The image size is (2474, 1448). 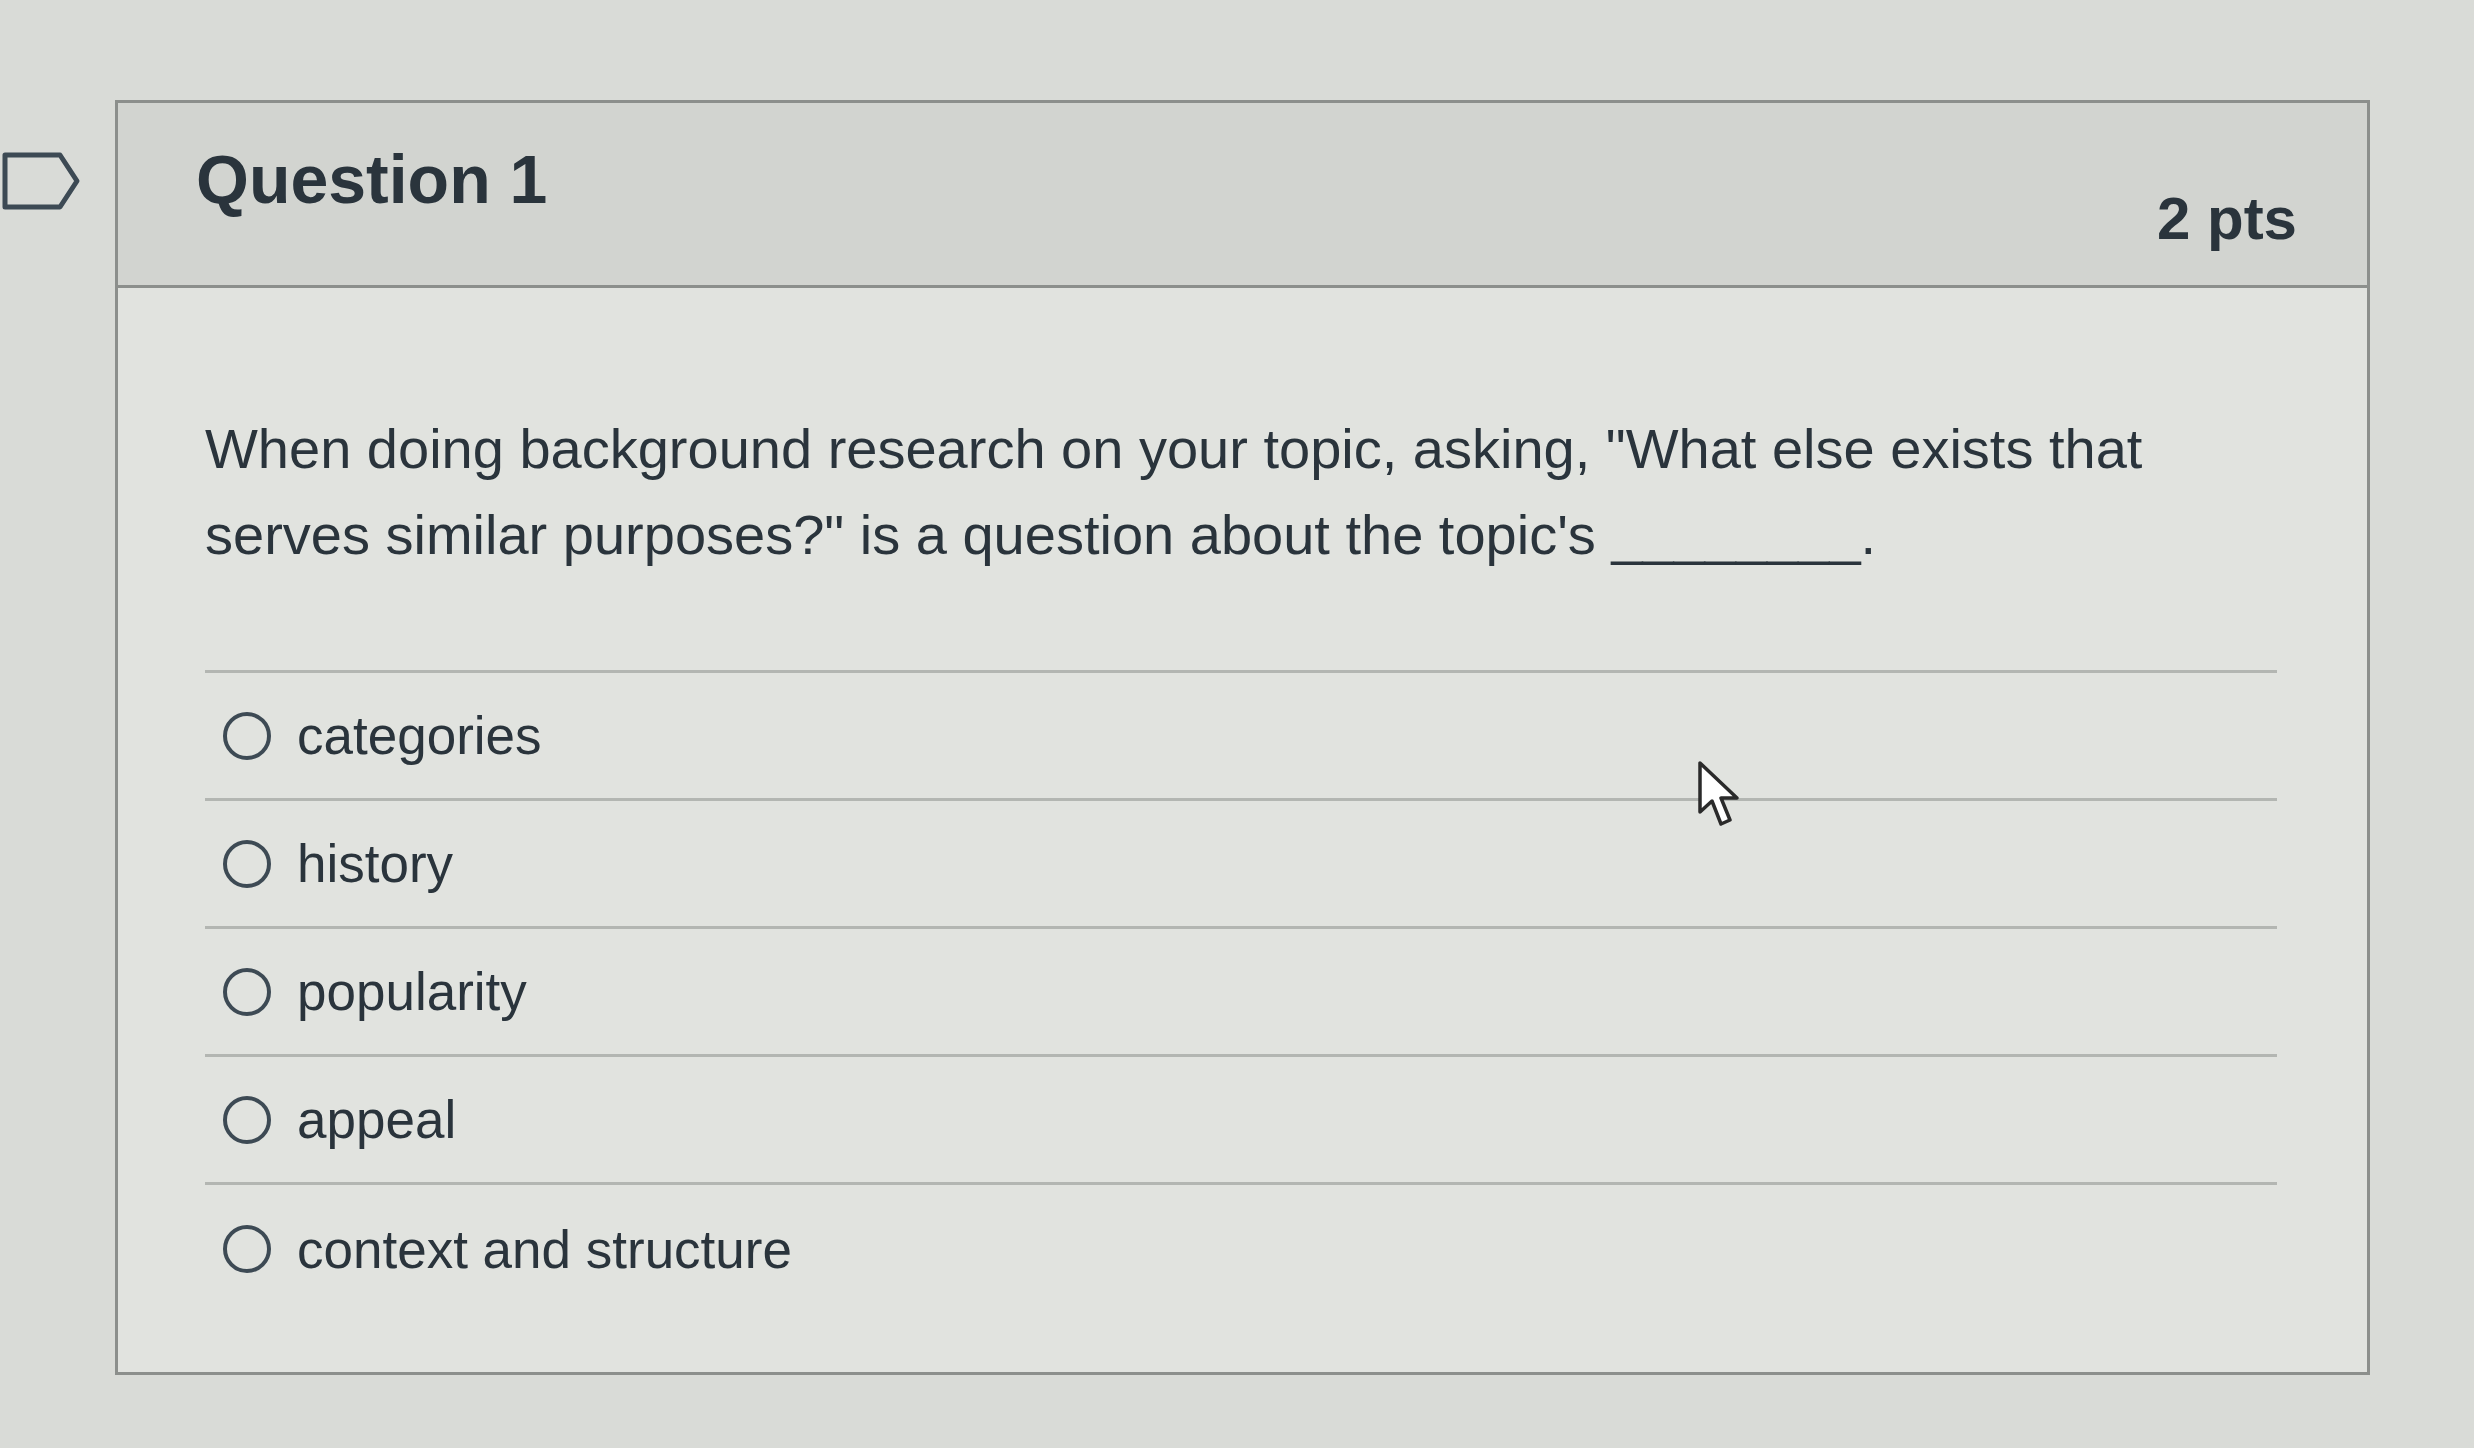 I want to click on points-label: 2 pts, so click(x=2226, y=219).